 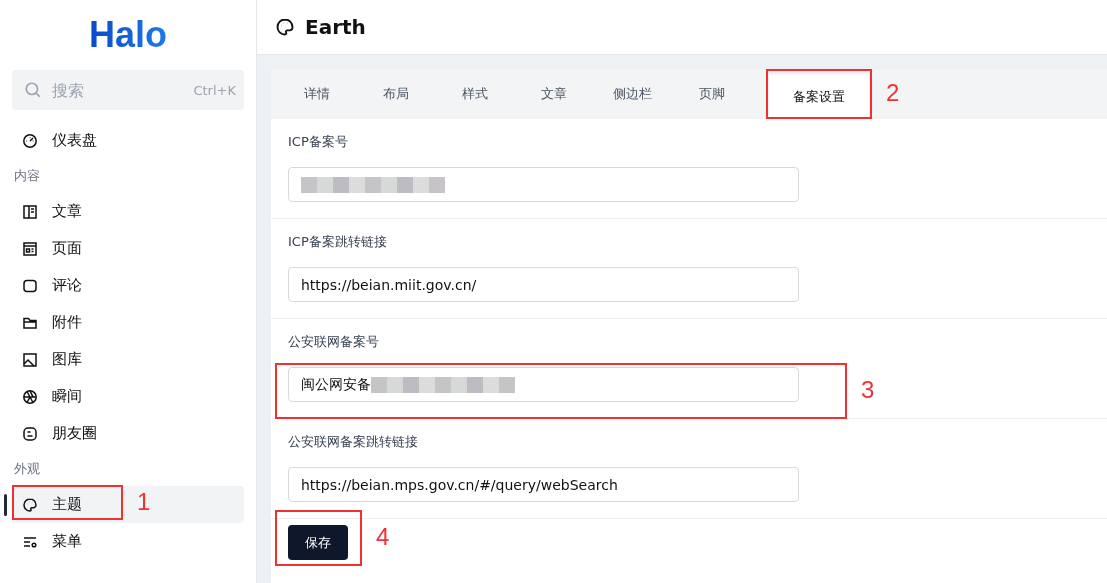 I want to click on page-title: Earth, so click(x=335, y=27).